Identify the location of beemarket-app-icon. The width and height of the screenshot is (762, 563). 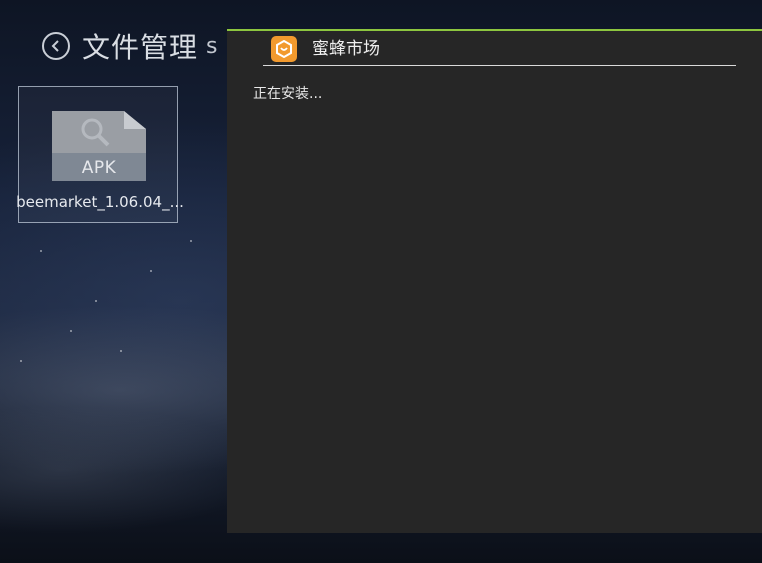
(284, 49).